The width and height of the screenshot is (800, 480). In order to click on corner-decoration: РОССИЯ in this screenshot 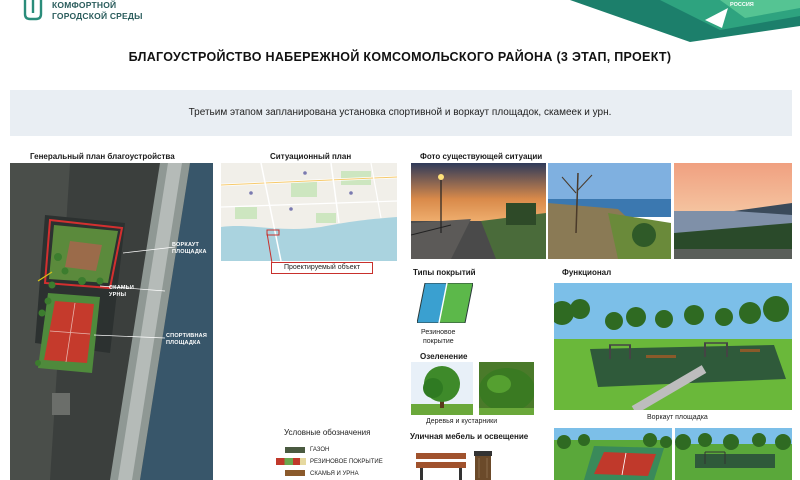, I will do `click(685, 21)`.